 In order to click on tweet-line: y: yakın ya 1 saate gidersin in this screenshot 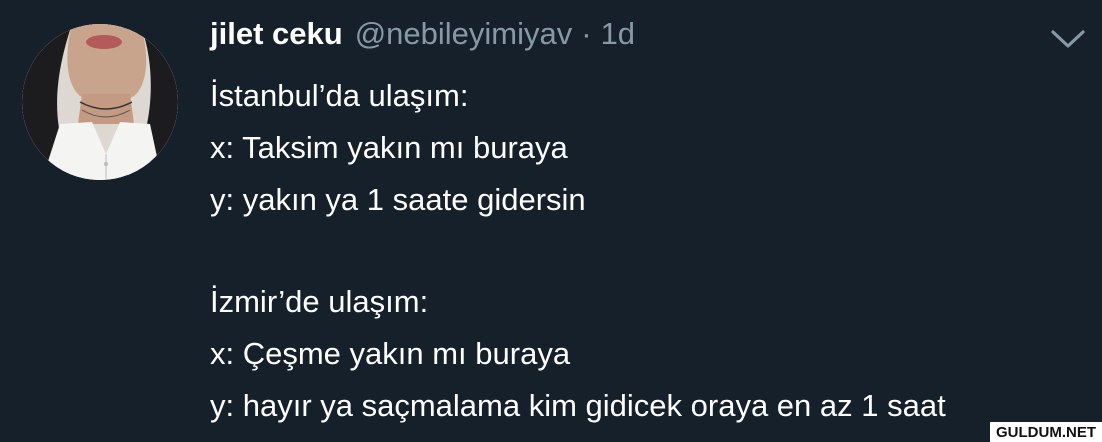, I will do `click(398, 199)`.